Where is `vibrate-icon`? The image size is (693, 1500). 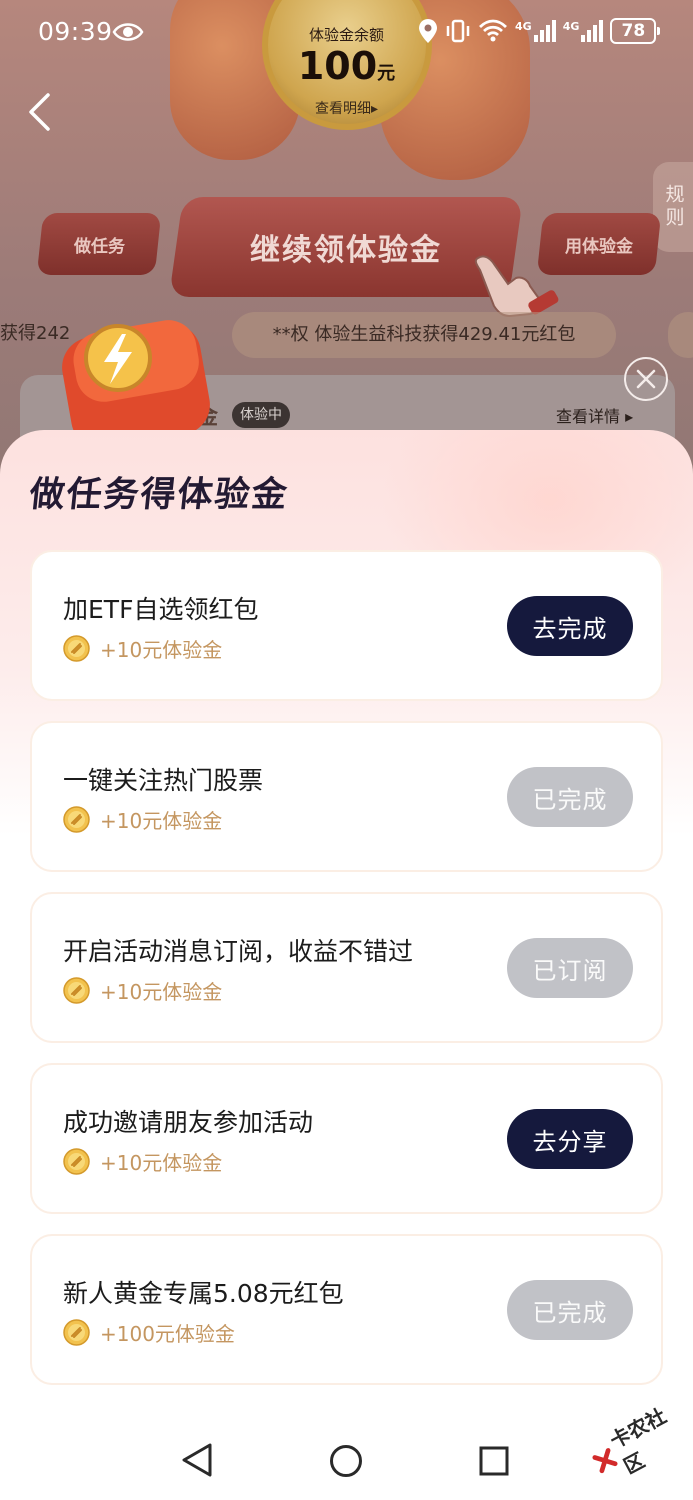
vibrate-icon is located at coordinates (458, 31).